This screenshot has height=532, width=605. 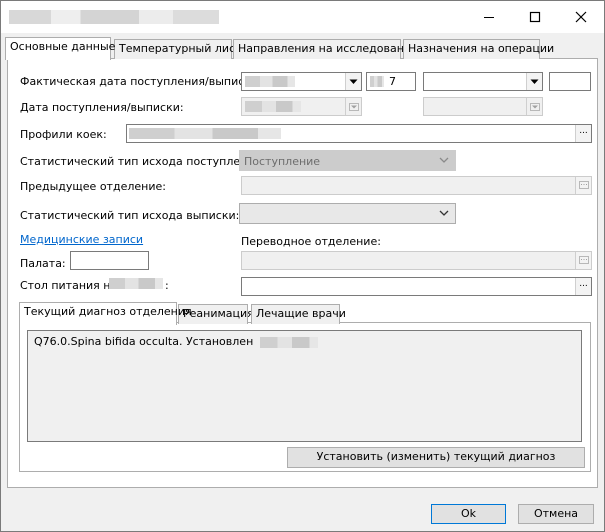 I want to click on title-bar, so click(x=302, y=17).